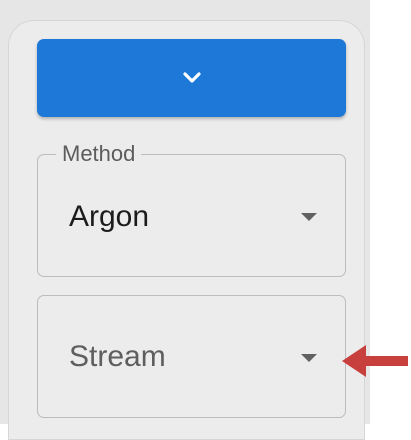 Image resolution: width=411 pixels, height=440 pixels. What do you see at coordinates (117, 356) in the screenshot?
I see `stream-placeholder: Stream` at bounding box center [117, 356].